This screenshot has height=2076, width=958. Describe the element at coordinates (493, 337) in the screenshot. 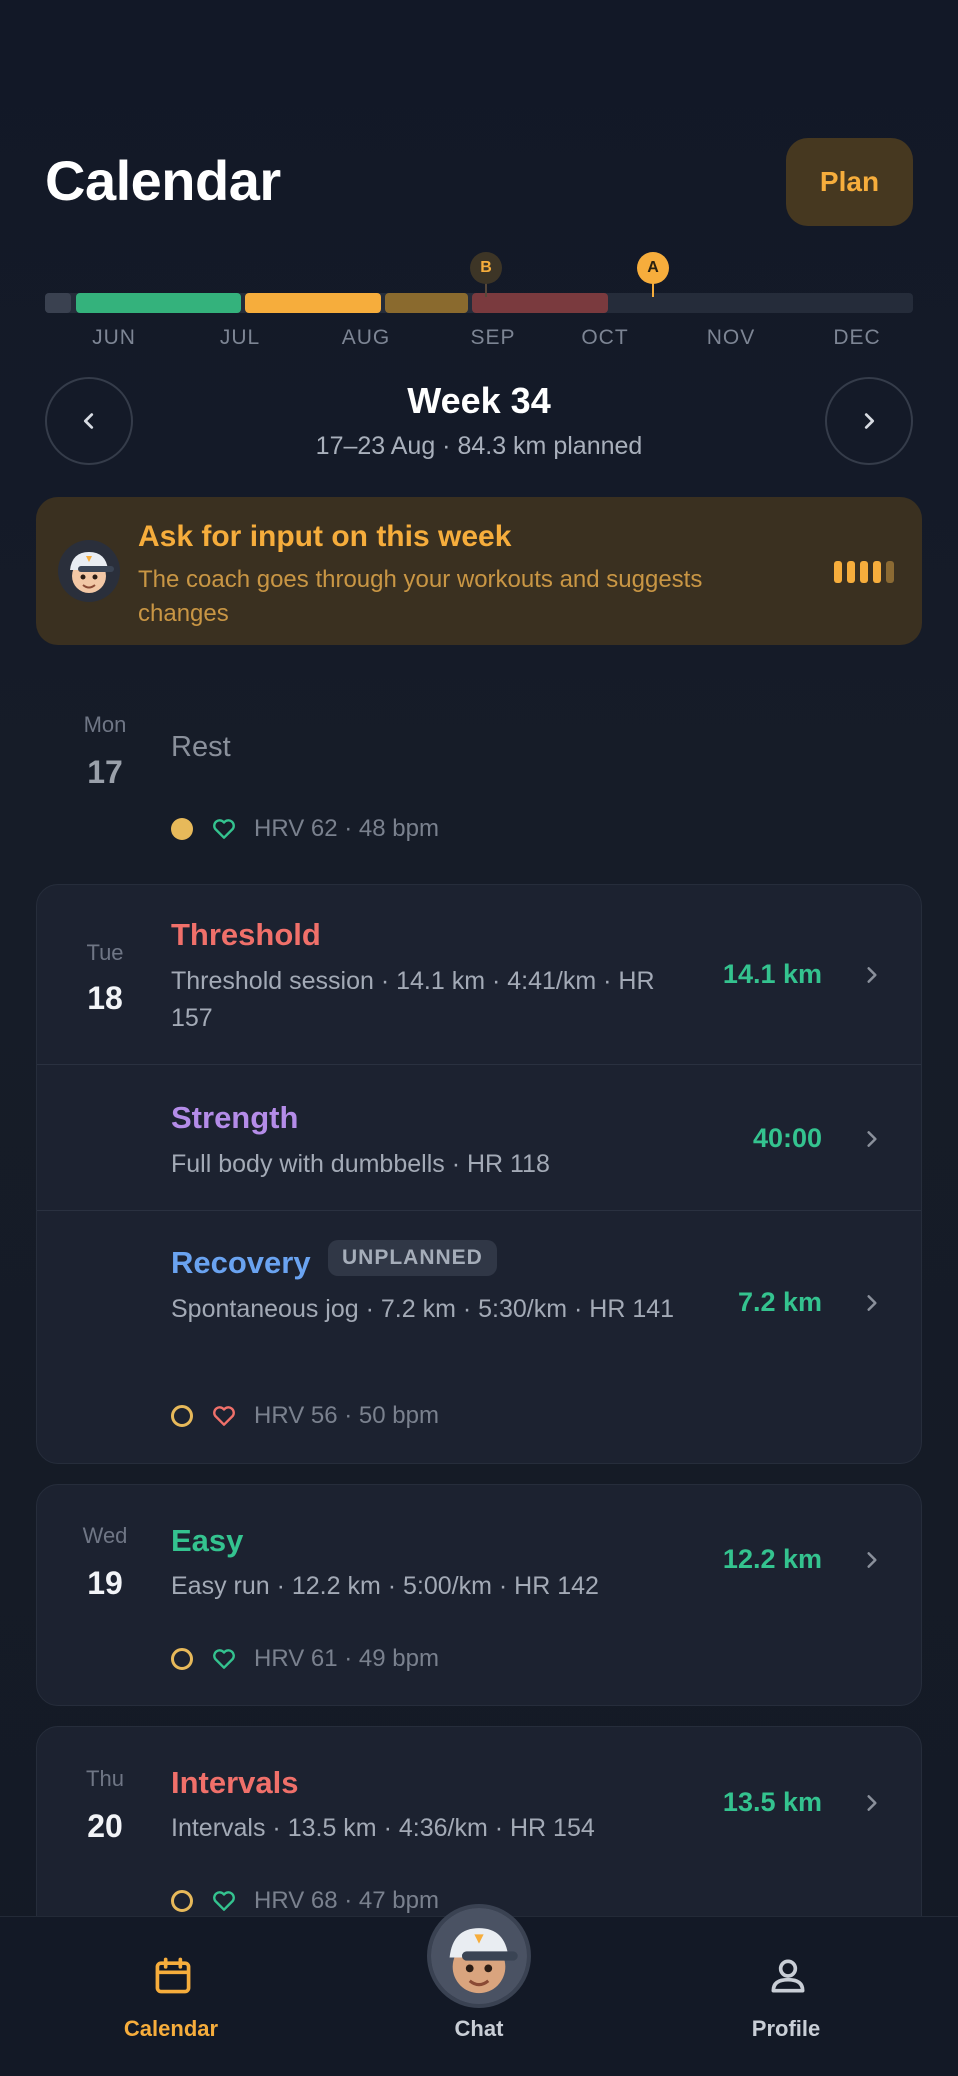

I see `month-label: SEP` at that location.